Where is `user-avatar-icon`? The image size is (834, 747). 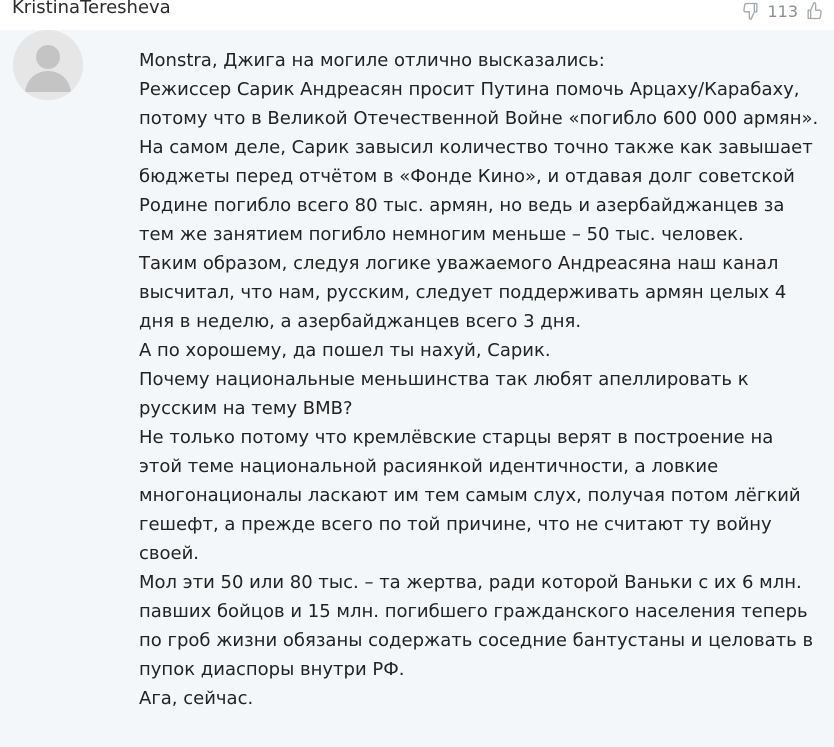 user-avatar-icon is located at coordinates (48, 65).